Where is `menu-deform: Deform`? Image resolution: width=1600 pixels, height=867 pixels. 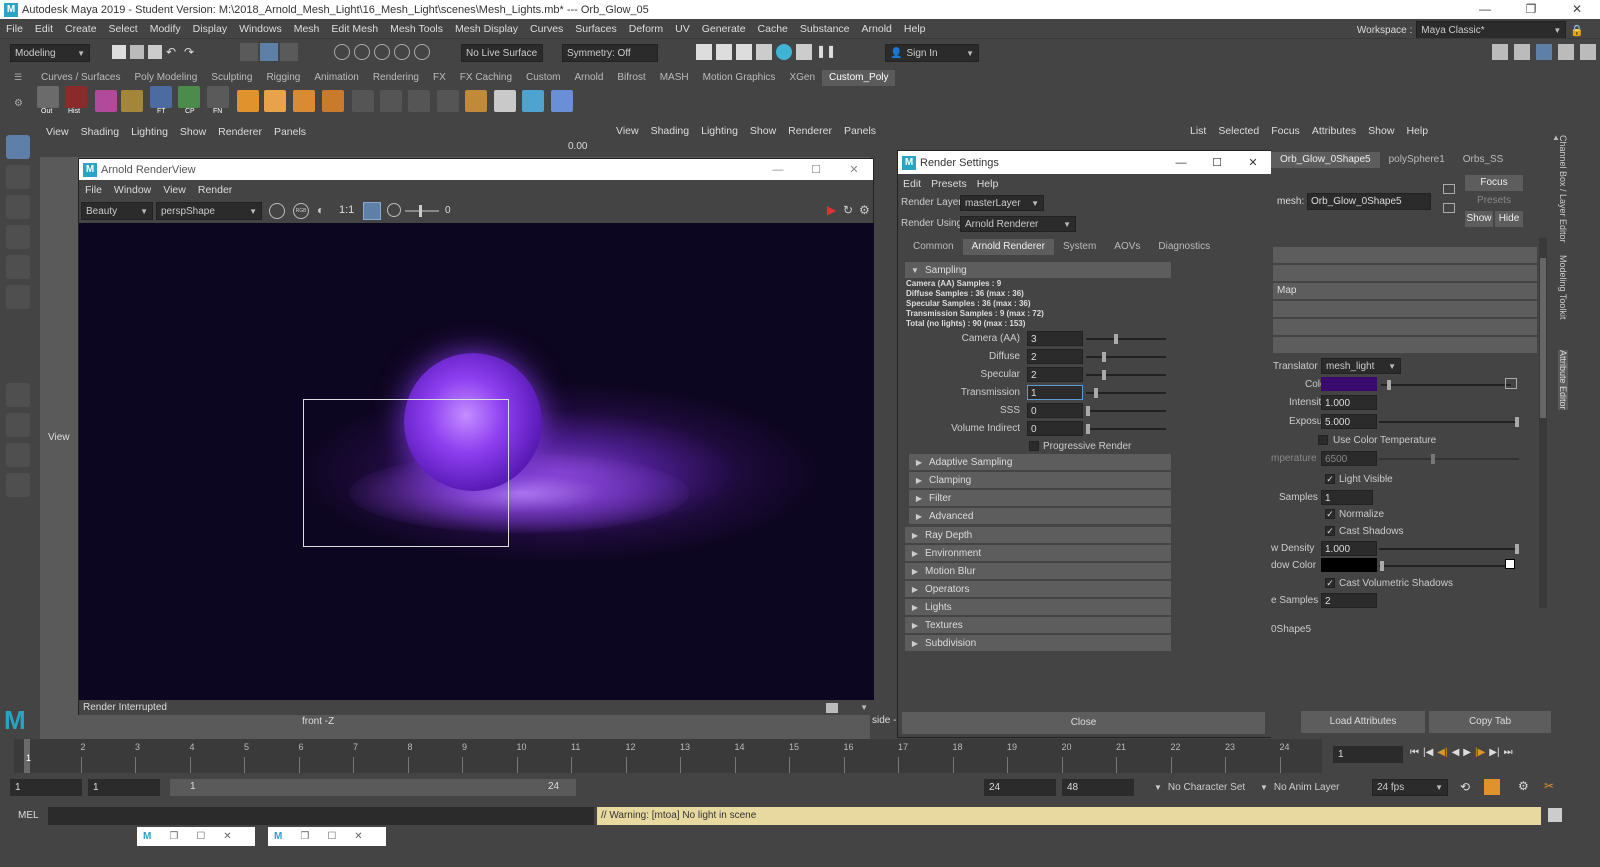
menu-deform: Deform is located at coordinates (646, 29).